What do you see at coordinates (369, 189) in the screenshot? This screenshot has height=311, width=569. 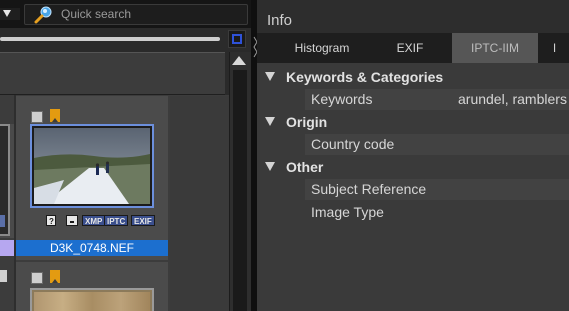 I see `field-label-subject-reference: Subject Reference` at bounding box center [369, 189].